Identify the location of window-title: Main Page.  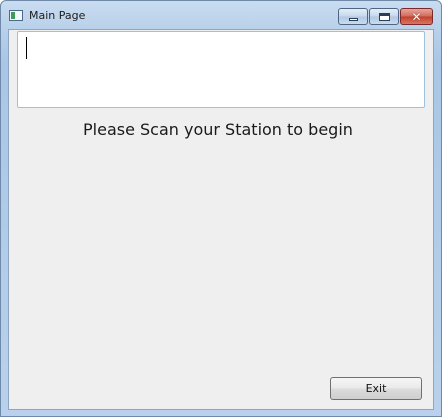
(57, 15).